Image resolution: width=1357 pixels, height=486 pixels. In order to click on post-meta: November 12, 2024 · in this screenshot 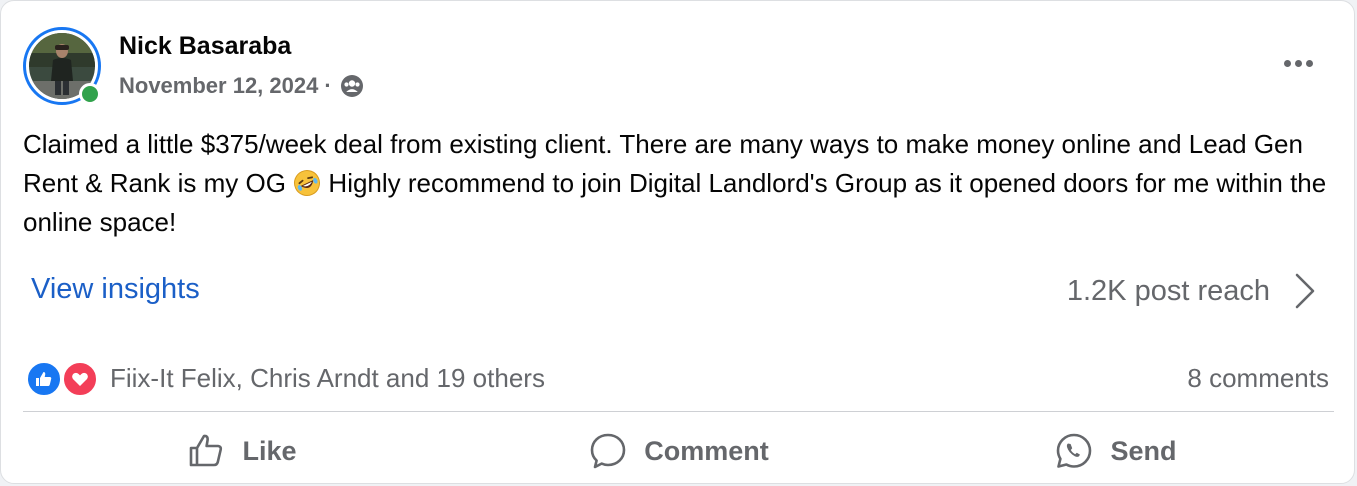, I will do `click(241, 86)`.